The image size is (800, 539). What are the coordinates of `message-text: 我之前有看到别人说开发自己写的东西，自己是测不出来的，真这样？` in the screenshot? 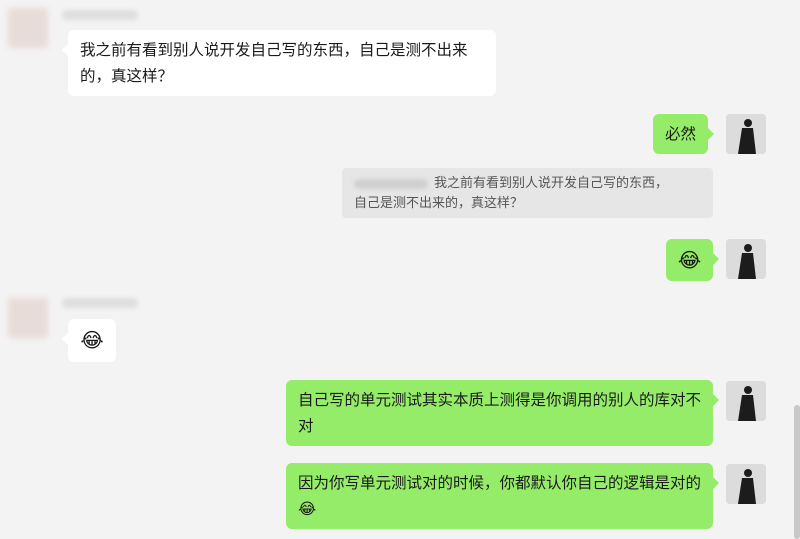 It's located at (274, 63).